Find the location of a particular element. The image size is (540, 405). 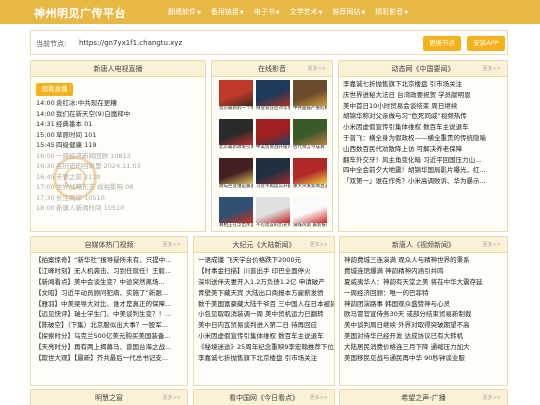

nav-item-software: 翻墙软件▼ is located at coordinates (184, 12).